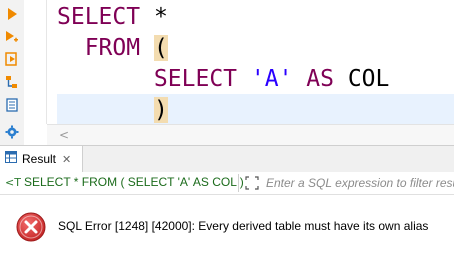 Image resolution: width=454 pixels, height=260 pixels. Describe the element at coordinates (66, 159) in the screenshot. I see `close-icon: ✕` at that location.